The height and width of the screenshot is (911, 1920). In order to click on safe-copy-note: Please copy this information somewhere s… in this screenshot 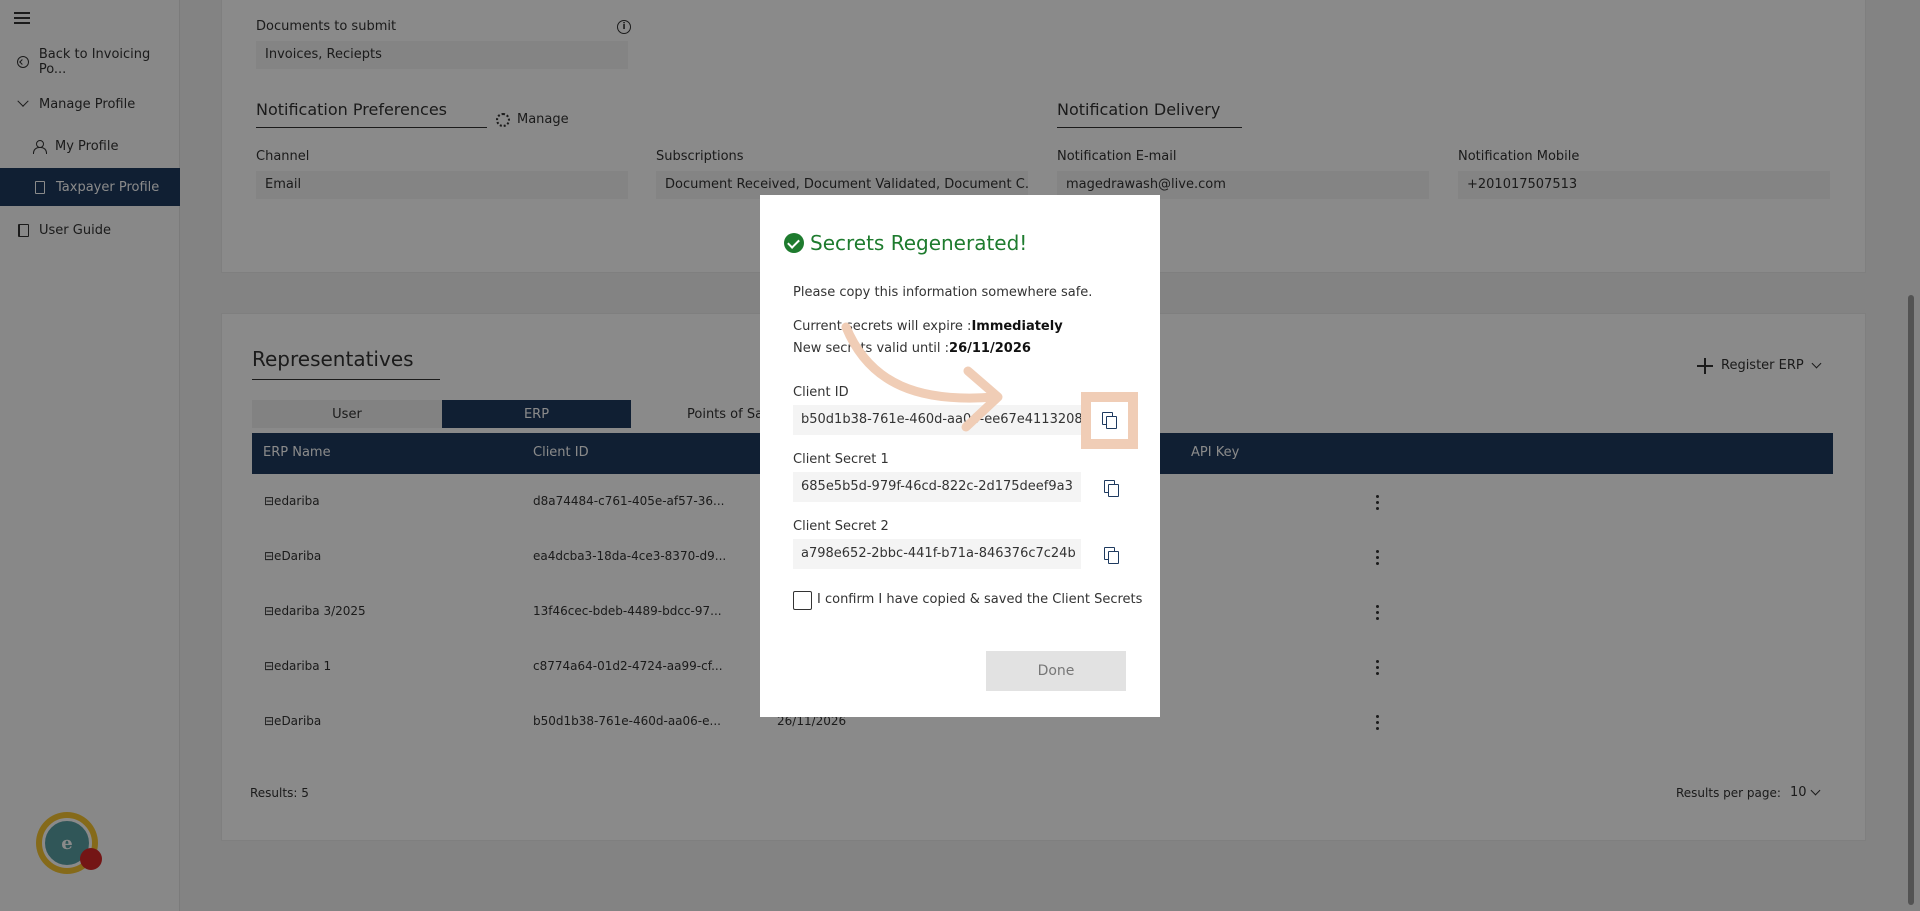, I will do `click(943, 292)`.